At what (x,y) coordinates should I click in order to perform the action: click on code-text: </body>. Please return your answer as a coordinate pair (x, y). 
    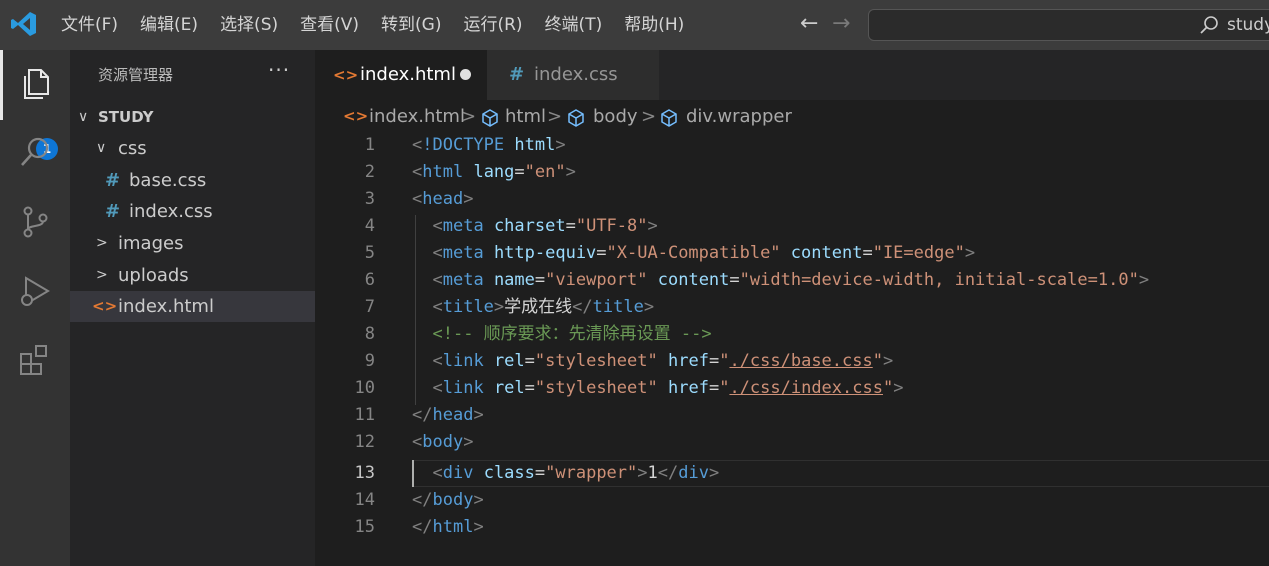
    Looking at the image, I should click on (448, 500).